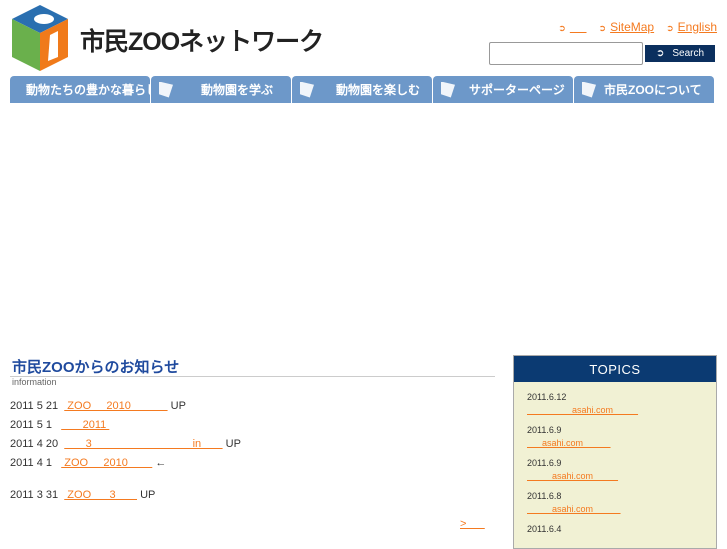 The width and height of the screenshot is (727, 549). Describe the element at coordinates (252, 376) in the screenshot. I see `divider` at that location.